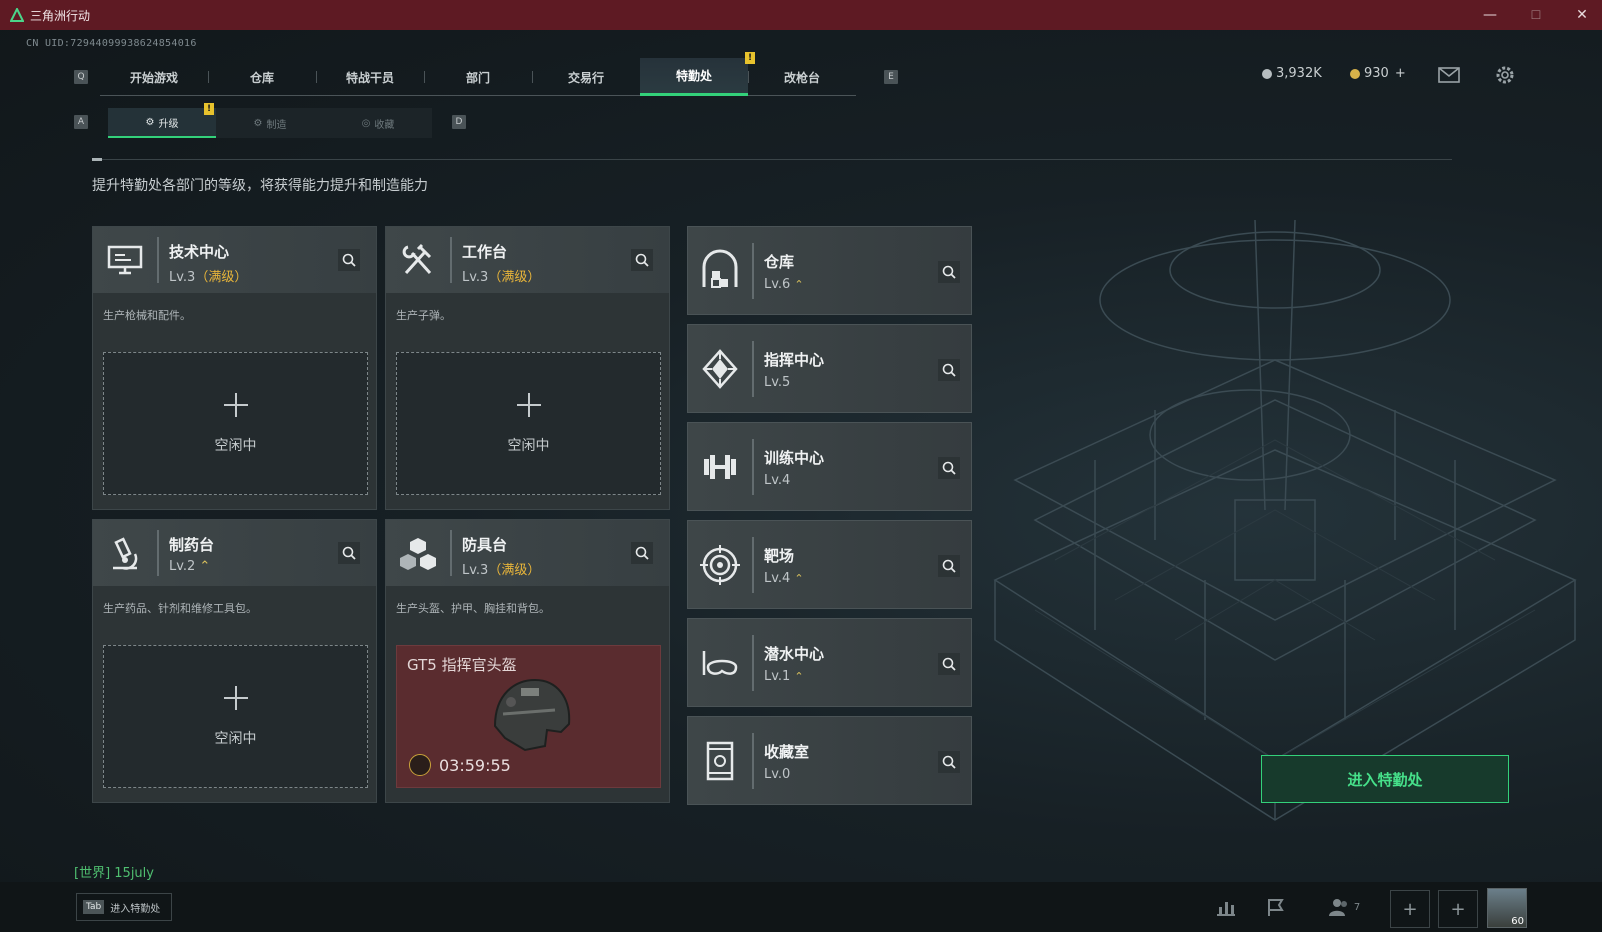 The height and width of the screenshot is (932, 1602). What do you see at coordinates (528, 446) in the screenshot?
I see `slot-status: 空闲中` at bounding box center [528, 446].